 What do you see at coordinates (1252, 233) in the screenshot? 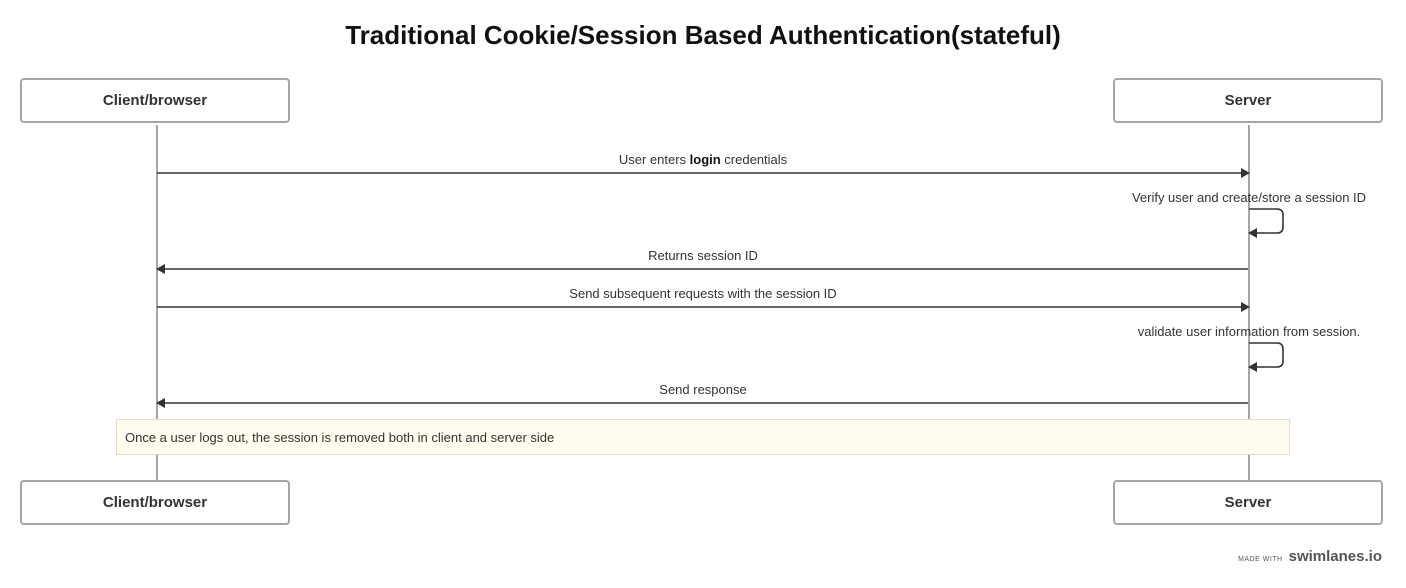
I see `arrowhead-verify` at bounding box center [1252, 233].